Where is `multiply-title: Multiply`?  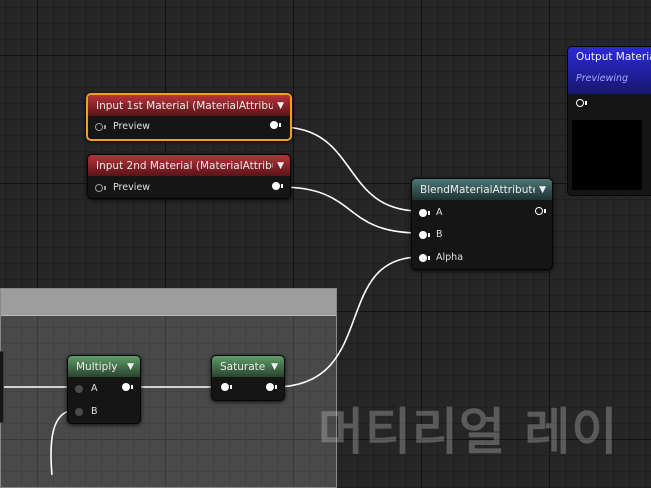 multiply-title: Multiply is located at coordinates (97, 366).